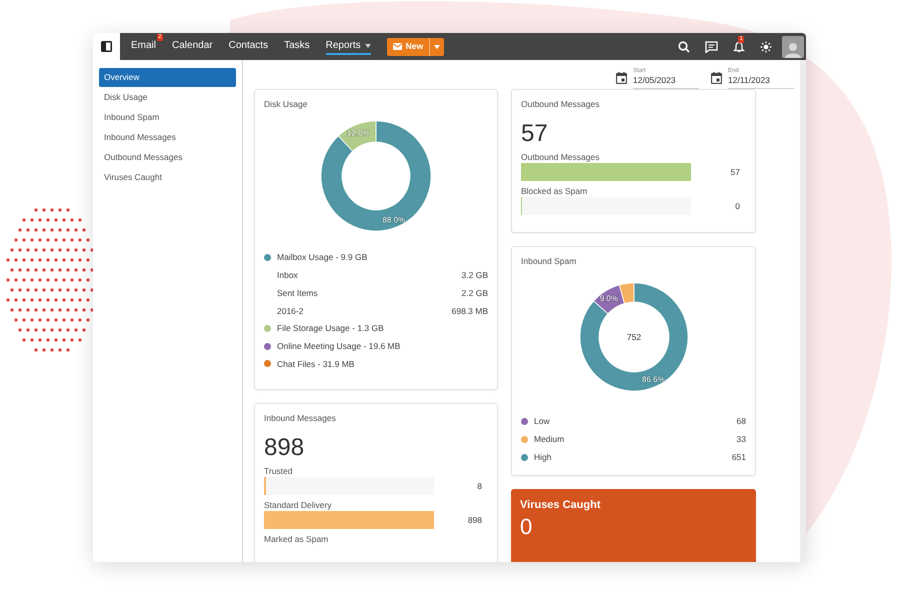 Image resolution: width=900 pixels, height=600 pixels. What do you see at coordinates (192, 46) in the screenshot?
I see `nav-tab: Calendar` at bounding box center [192, 46].